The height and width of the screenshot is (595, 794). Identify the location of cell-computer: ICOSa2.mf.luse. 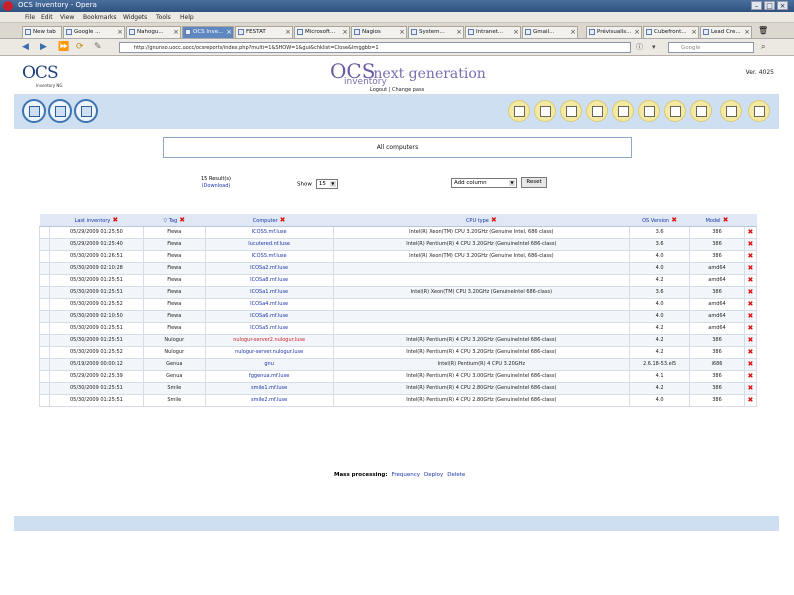
(269, 268).